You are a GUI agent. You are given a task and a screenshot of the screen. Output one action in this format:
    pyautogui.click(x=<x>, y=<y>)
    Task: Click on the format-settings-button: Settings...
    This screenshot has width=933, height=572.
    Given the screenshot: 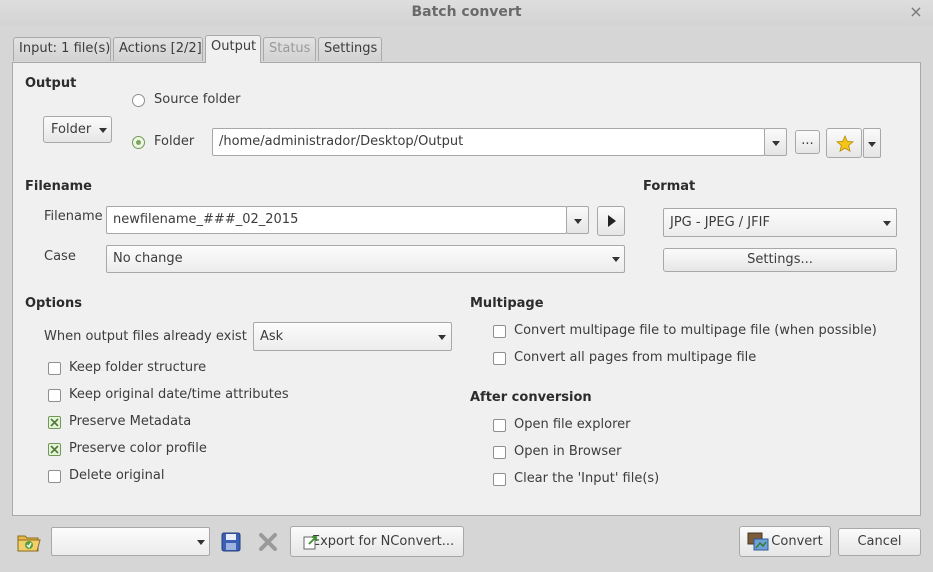 What is the action you would take?
    pyautogui.click(x=780, y=260)
    